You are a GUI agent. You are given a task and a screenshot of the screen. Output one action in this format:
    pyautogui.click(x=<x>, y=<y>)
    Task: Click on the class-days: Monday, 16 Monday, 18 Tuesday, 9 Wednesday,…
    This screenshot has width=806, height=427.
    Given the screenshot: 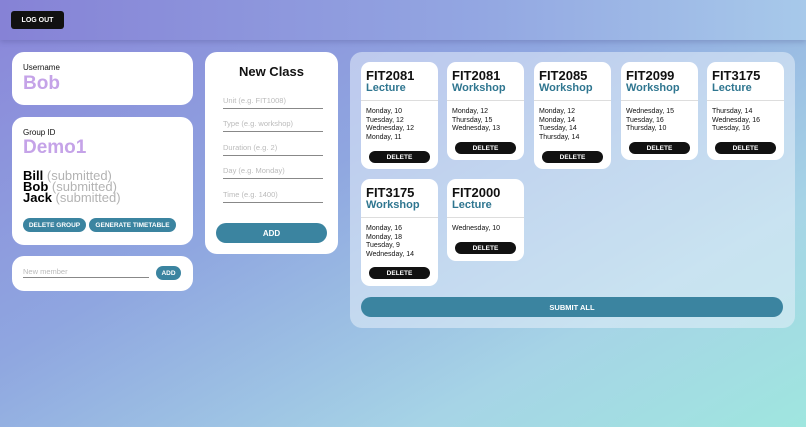 What is the action you would take?
    pyautogui.click(x=390, y=241)
    